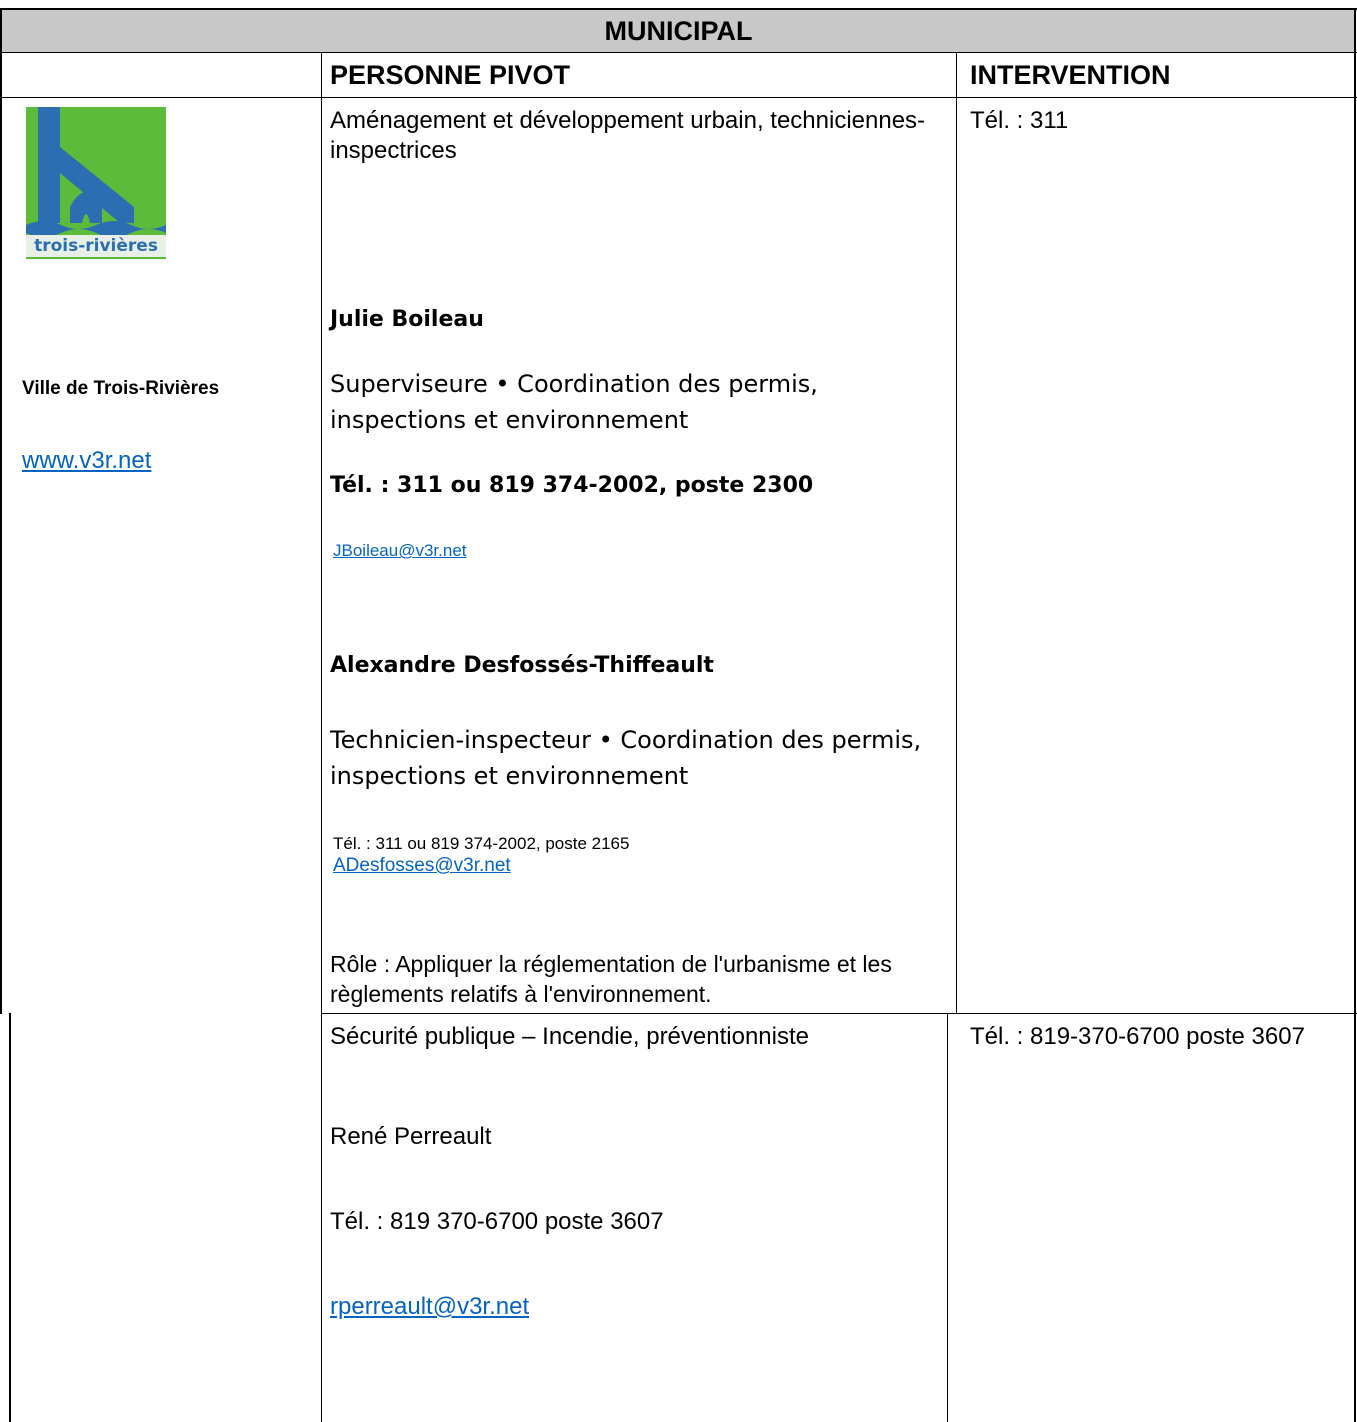  I want to click on table-title: MUNICIPAL, so click(678, 31).